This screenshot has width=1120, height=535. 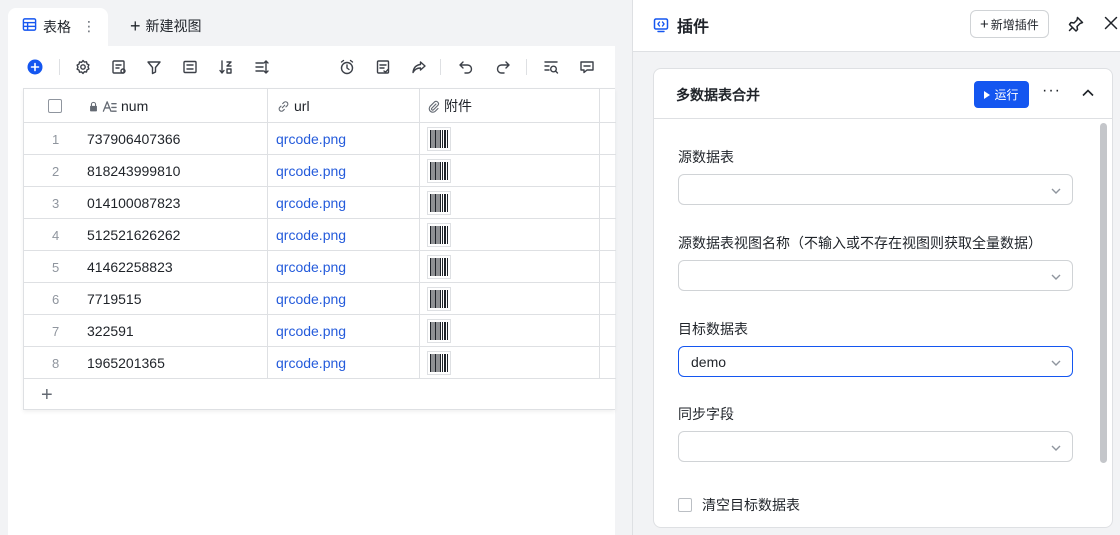 What do you see at coordinates (35, 67) in the screenshot?
I see `add-record-icon` at bounding box center [35, 67].